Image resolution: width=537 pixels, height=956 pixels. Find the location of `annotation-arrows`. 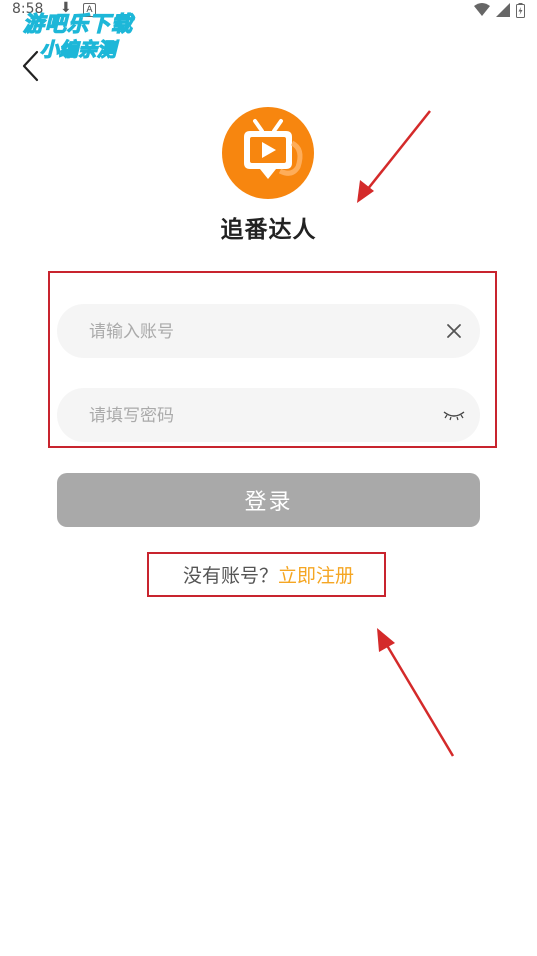

annotation-arrows is located at coordinates (406, 433).